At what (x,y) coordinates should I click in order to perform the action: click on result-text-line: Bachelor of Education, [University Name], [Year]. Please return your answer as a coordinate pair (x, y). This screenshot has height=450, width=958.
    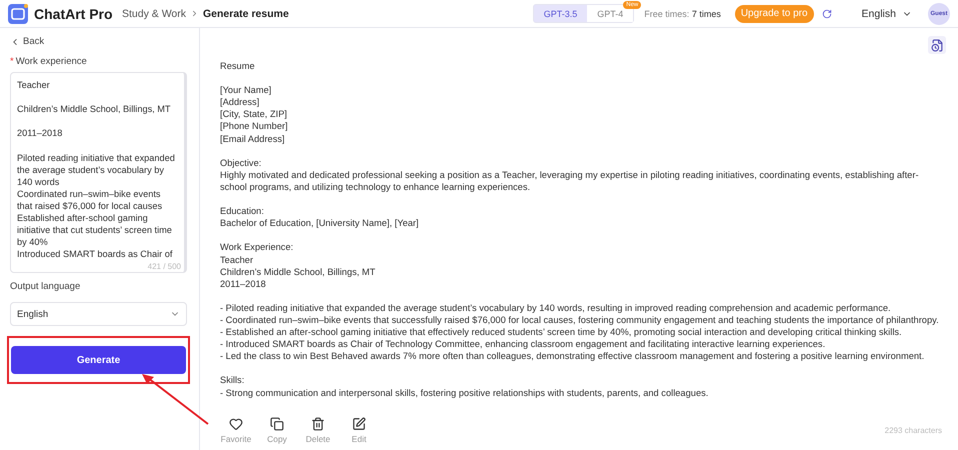
    Looking at the image, I should click on (320, 223).